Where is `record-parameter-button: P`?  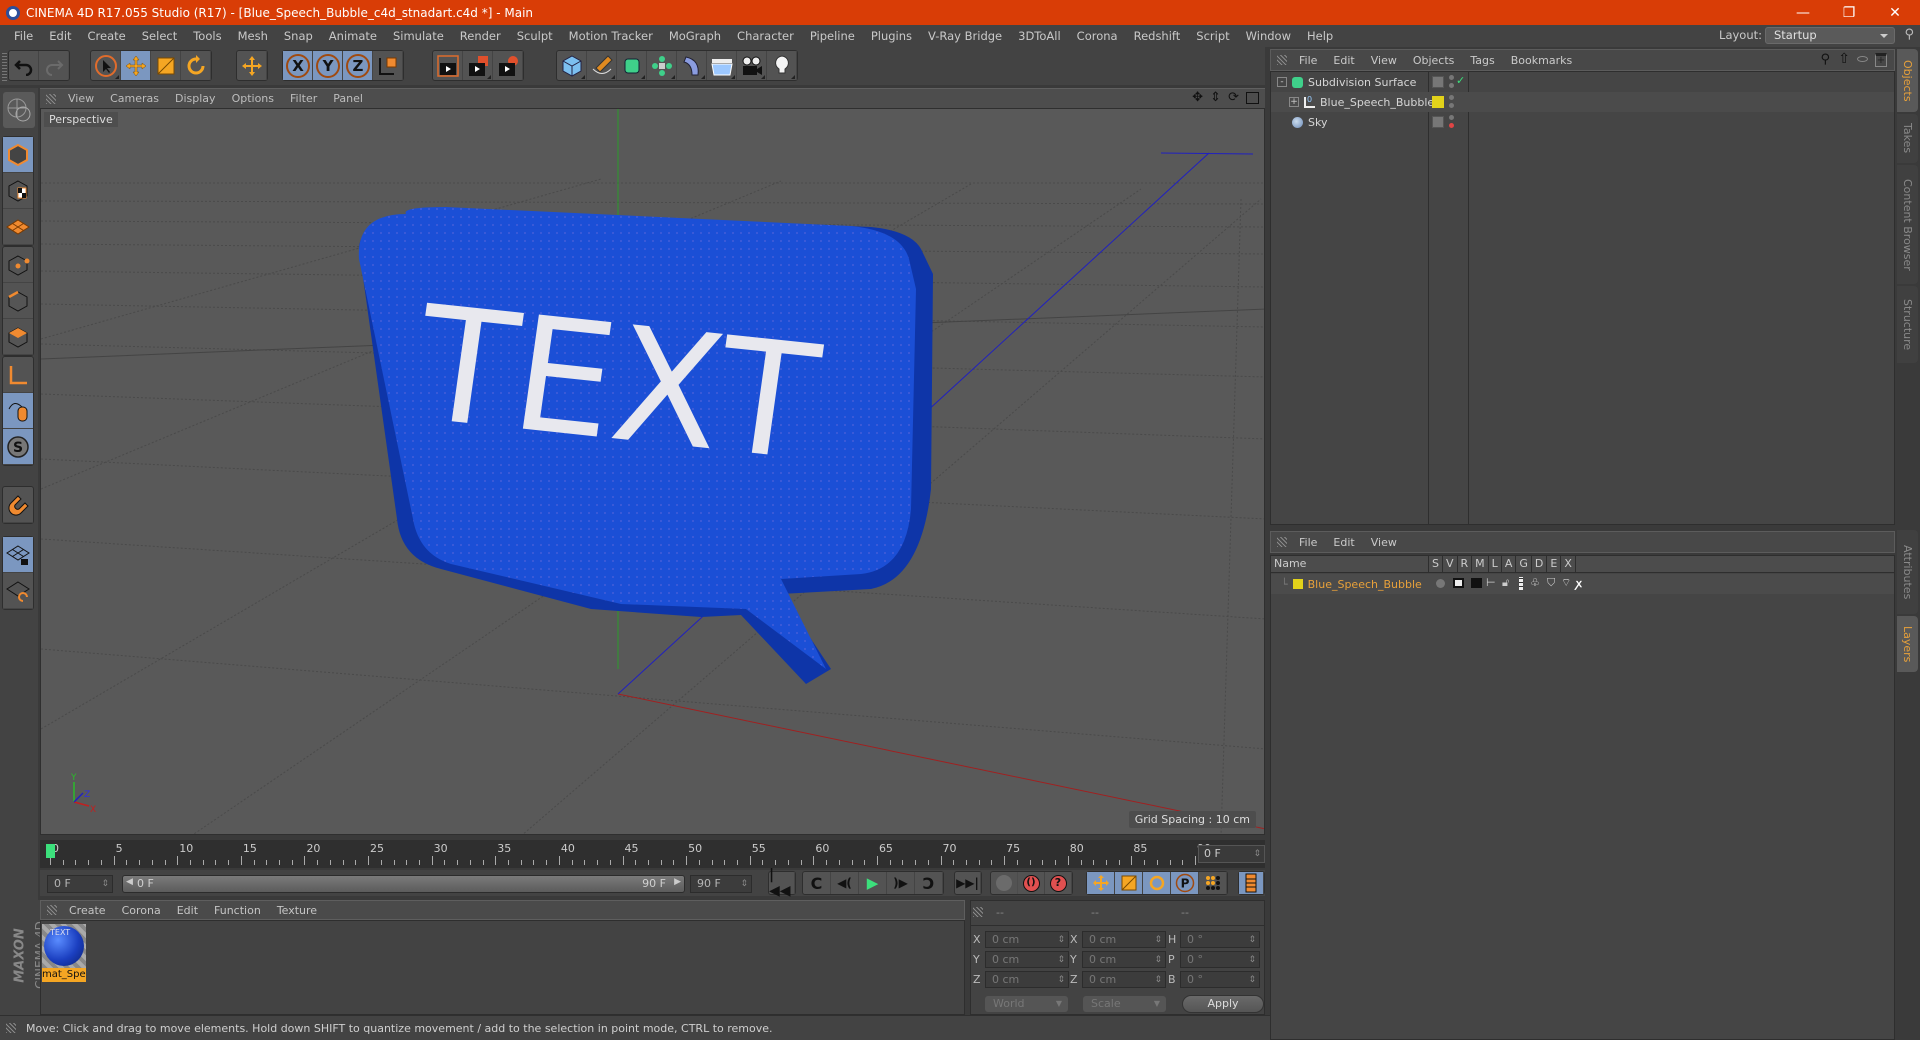 record-parameter-button: P is located at coordinates (1185, 883).